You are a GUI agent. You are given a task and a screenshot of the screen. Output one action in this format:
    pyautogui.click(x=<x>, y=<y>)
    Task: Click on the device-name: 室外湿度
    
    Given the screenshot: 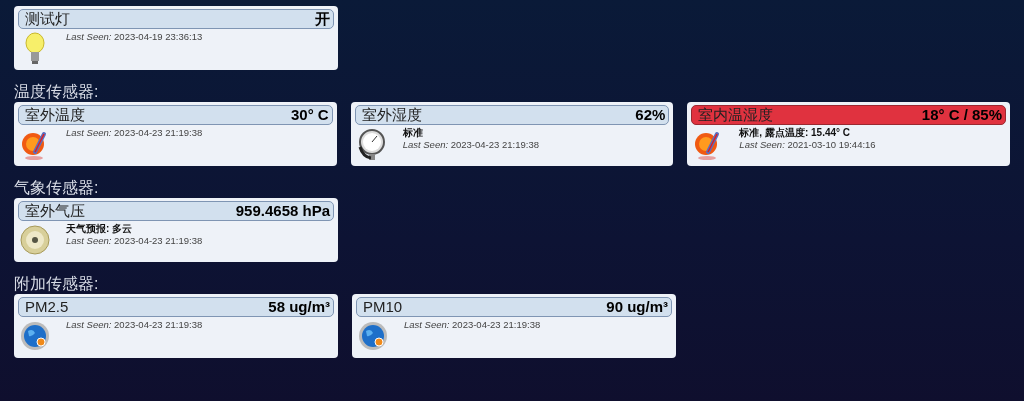 What is the action you would take?
    pyautogui.click(x=391, y=114)
    